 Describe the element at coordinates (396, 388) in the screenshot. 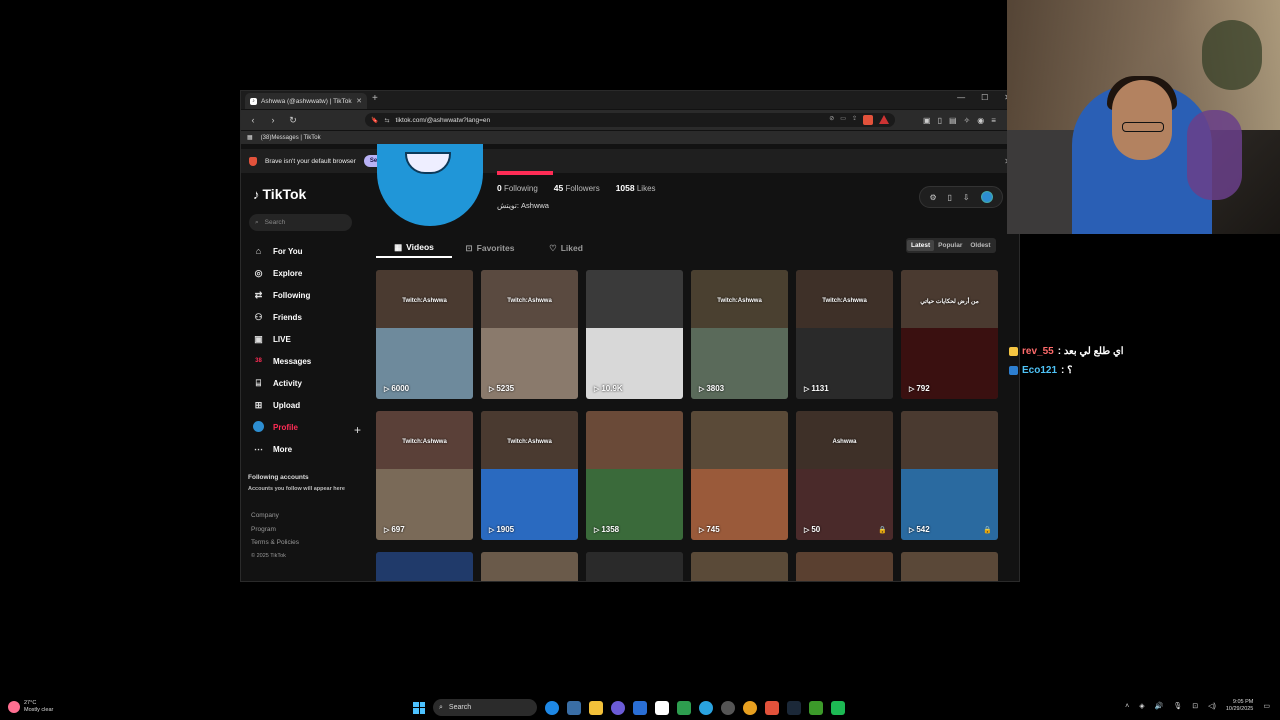

I see `video-view-count: 6000` at that location.